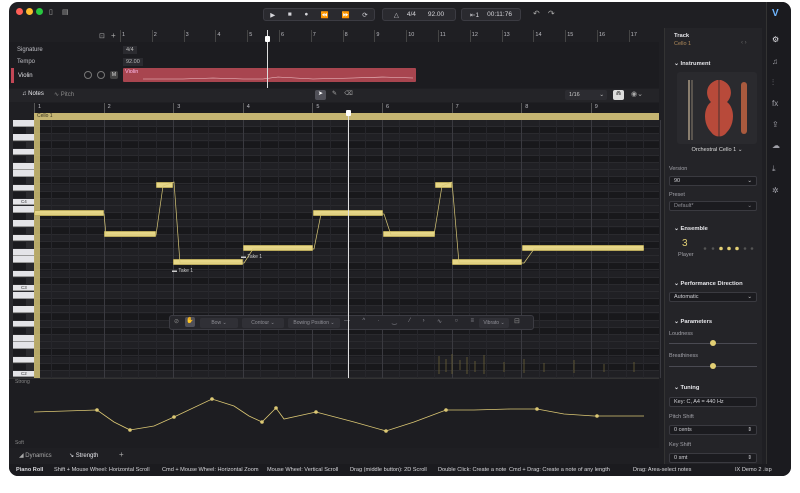  Describe the element at coordinates (717, 108) in the screenshot. I see `instrument-image` at that location.